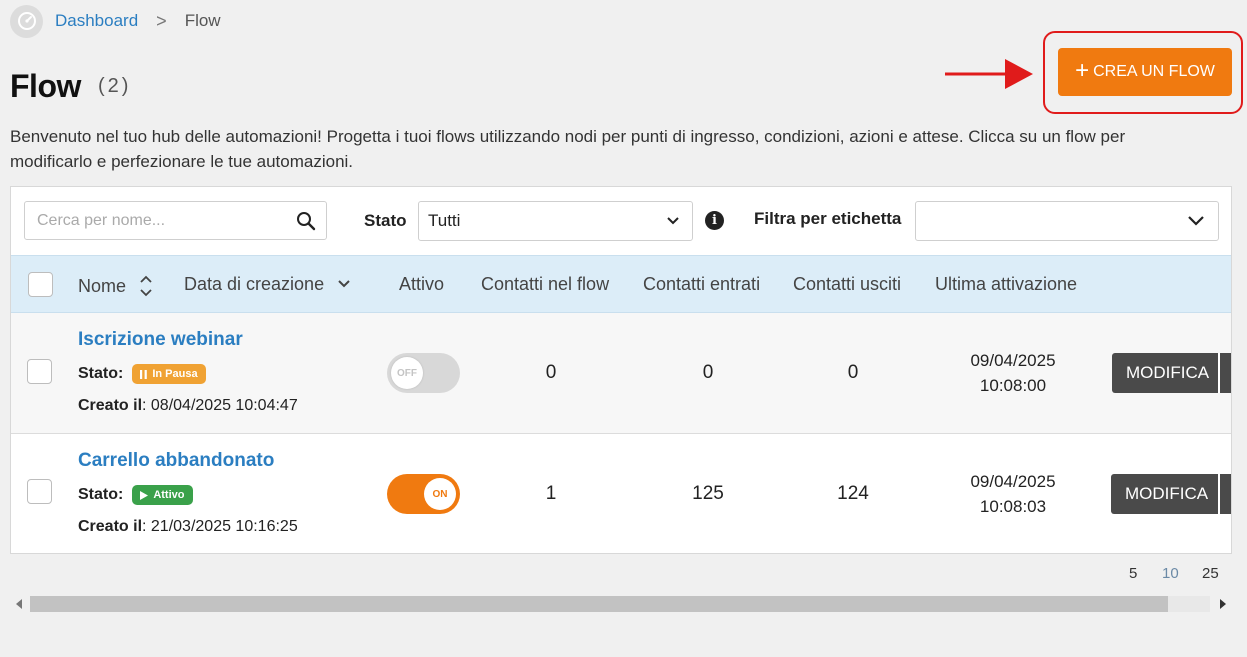 This screenshot has height=657, width=1247. Describe the element at coordinates (176, 461) in the screenshot. I see `flow-name-link: Carrello abbandonato` at that location.